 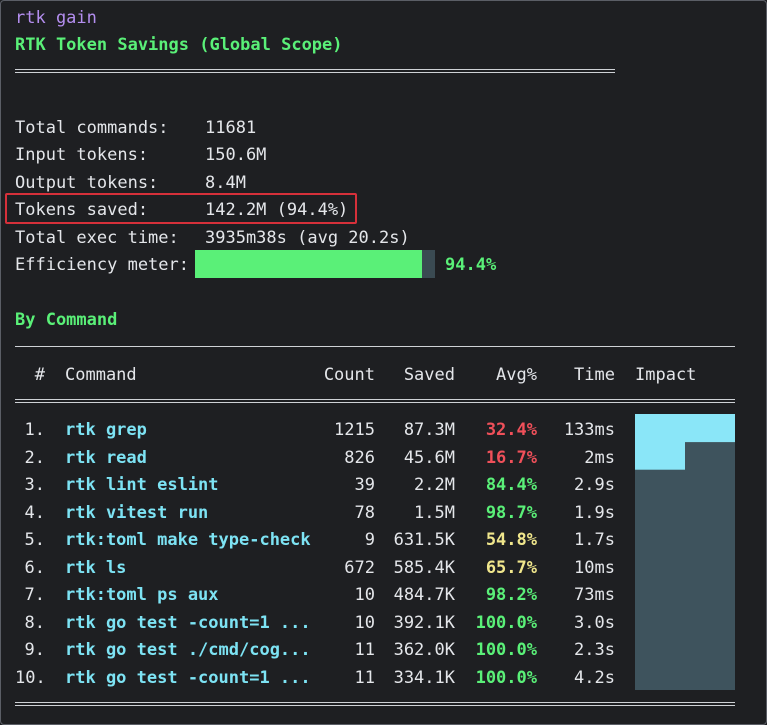 I want to click on row-avg-percent: 65.7%, so click(x=511, y=568).